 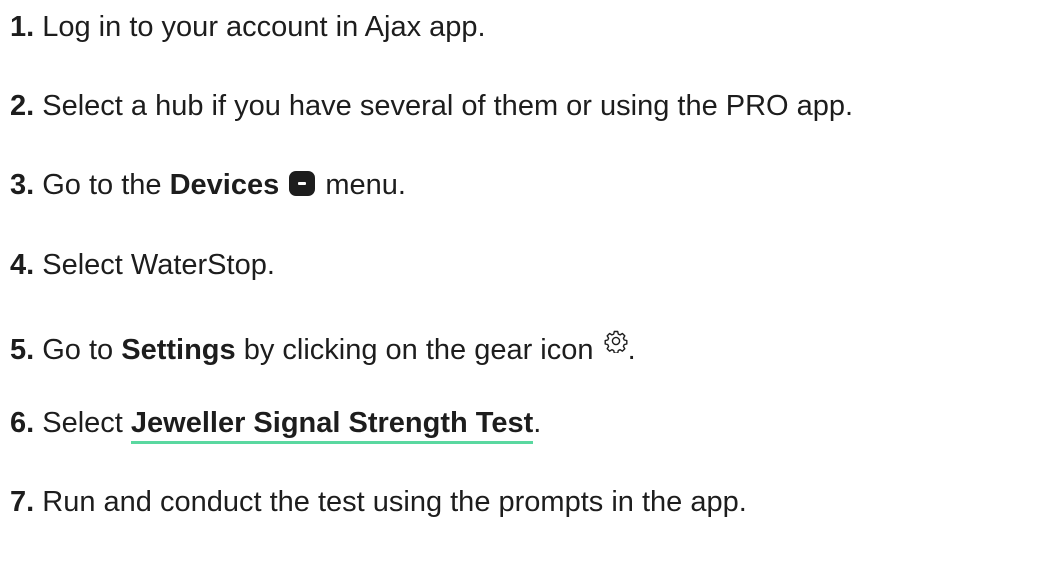 I want to click on devices-icon, so click(x=302, y=183).